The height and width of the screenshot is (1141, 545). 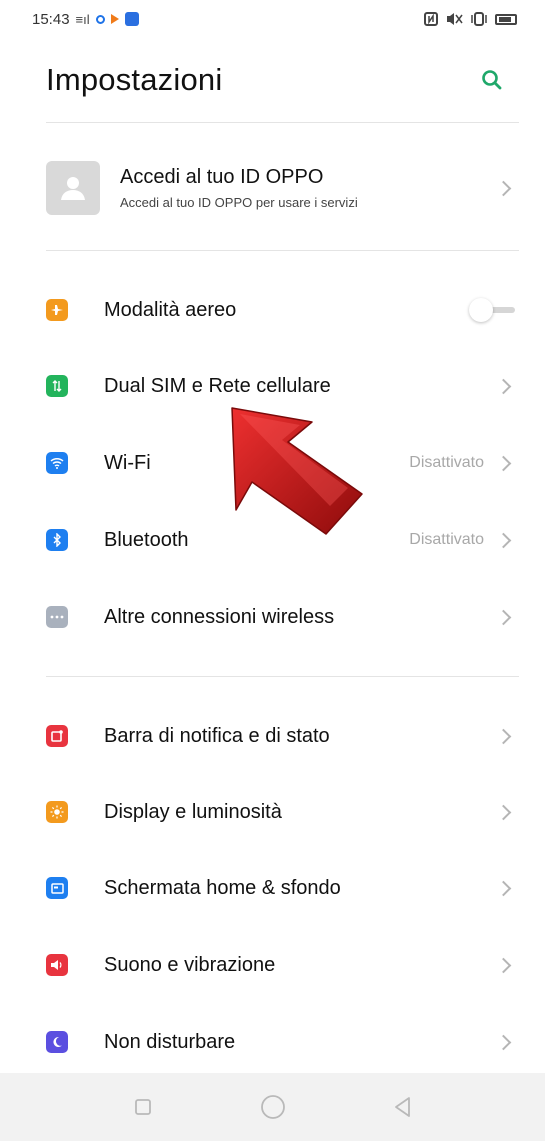 I want to click on user-placeholder-icon, so click(x=73, y=188).